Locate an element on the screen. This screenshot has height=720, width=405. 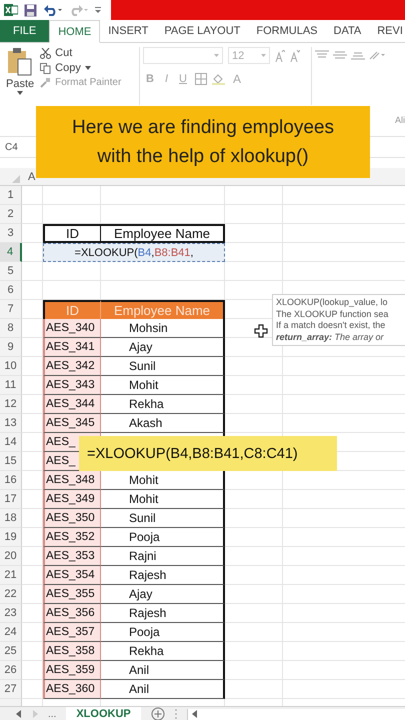
scroll-right-icon is located at coordinates (35, 714).